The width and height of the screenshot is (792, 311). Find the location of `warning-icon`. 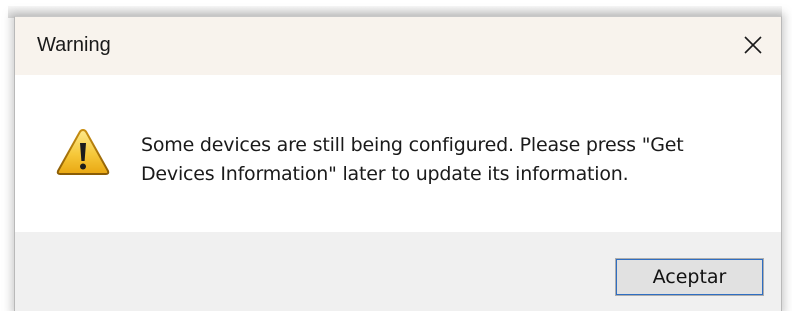

warning-icon is located at coordinates (83, 151).